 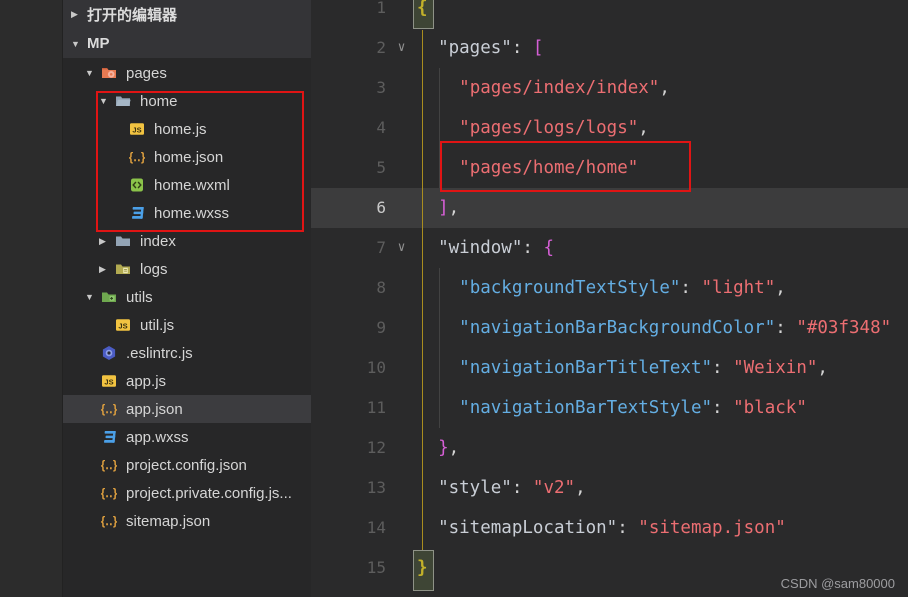 I want to click on line-number: 13, so click(x=348, y=488).